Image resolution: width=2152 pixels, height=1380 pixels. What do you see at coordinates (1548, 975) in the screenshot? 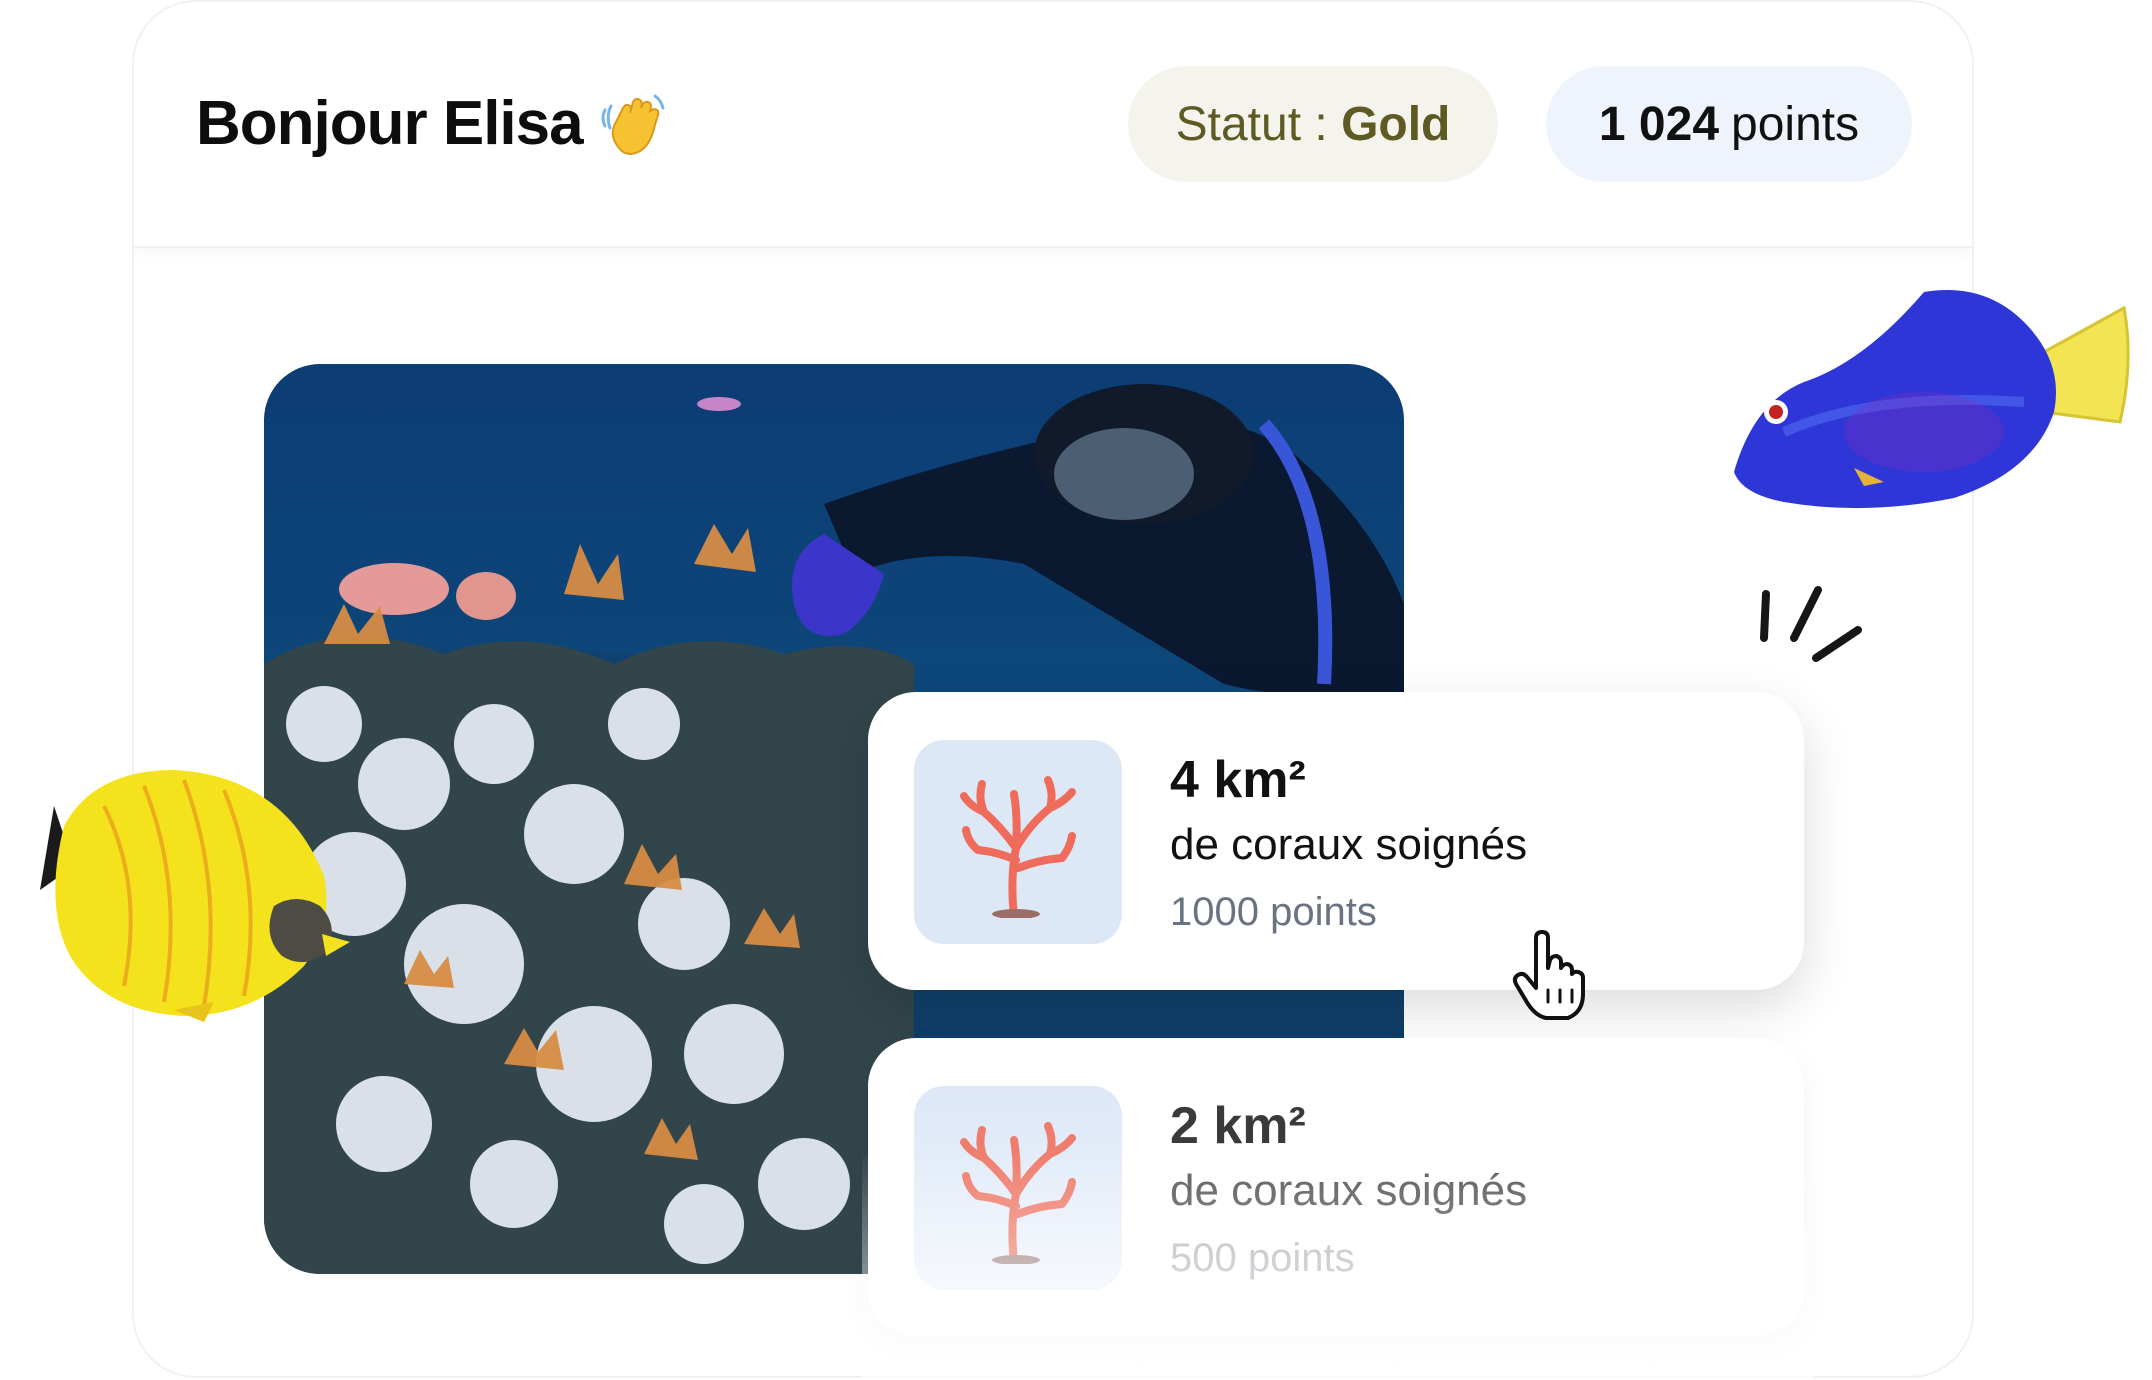
I see `hand-cursor-icon` at bounding box center [1548, 975].